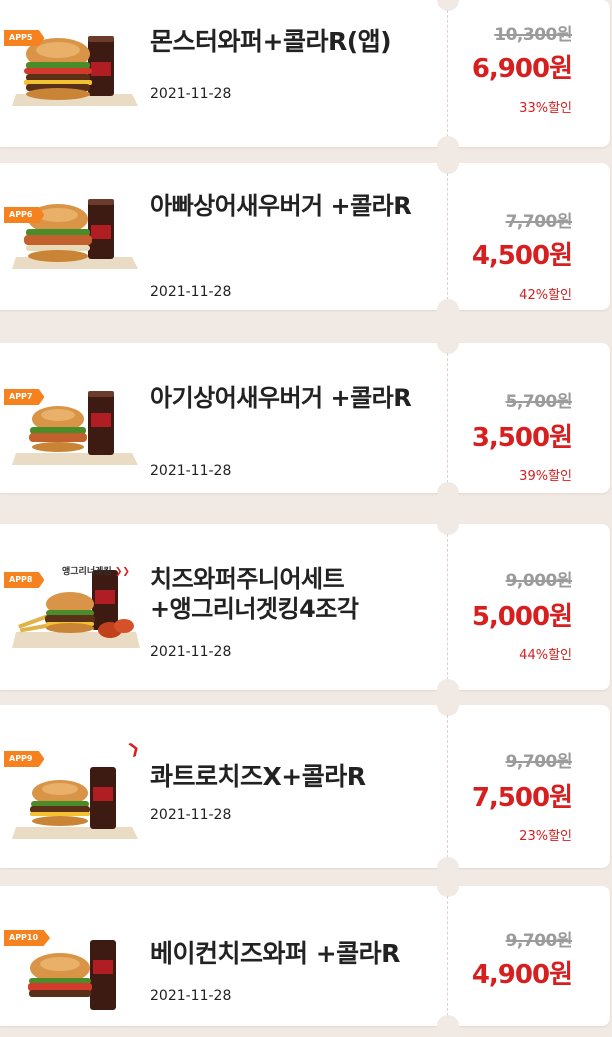 The width and height of the screenshot is (612, 1037). I want to click on discount-rate: 23%할인, so click(545, 836).